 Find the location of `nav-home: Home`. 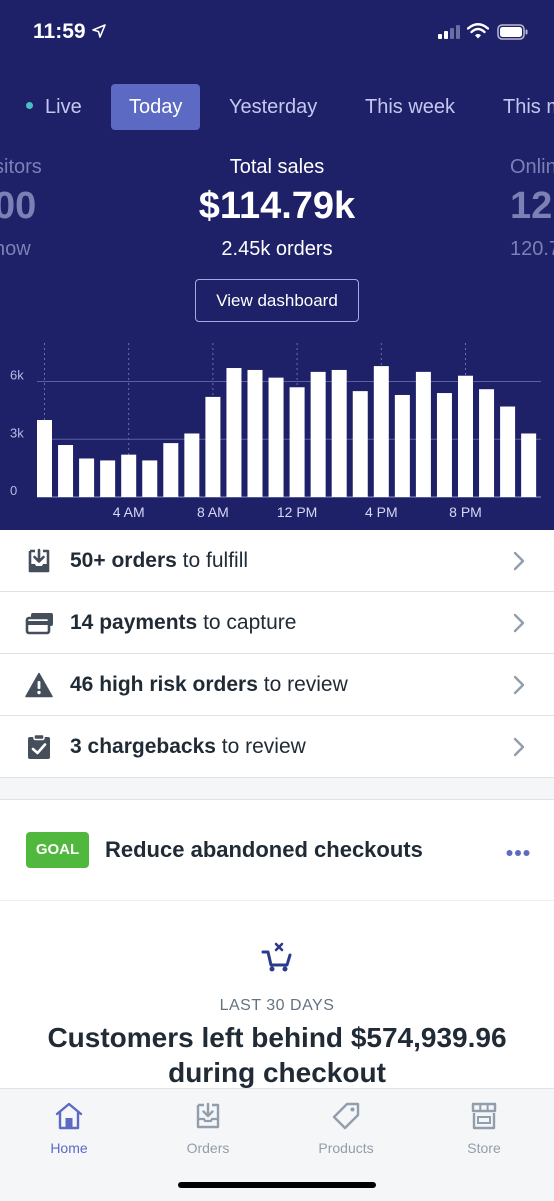

nav-home: Home is located at coordinates (69, 1128).